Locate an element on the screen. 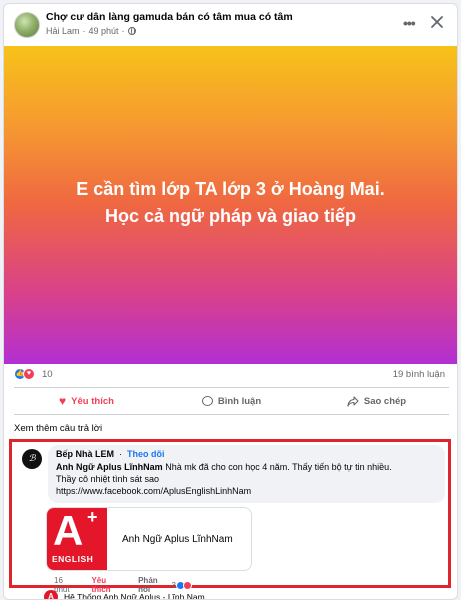  more-dots-icon: ••• is located at coordinates (409, 23).